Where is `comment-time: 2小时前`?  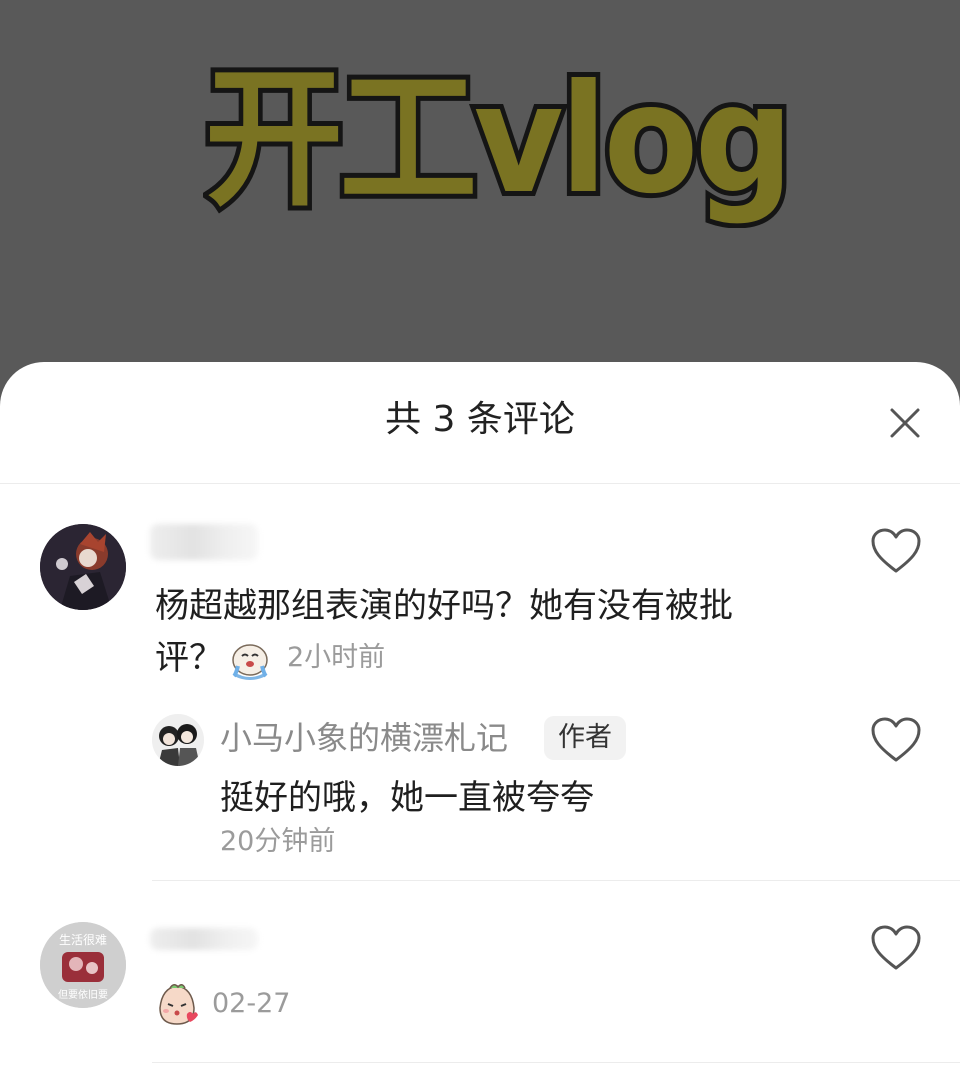 comment-time: 2小时前 is located at coordinates (336, 657).